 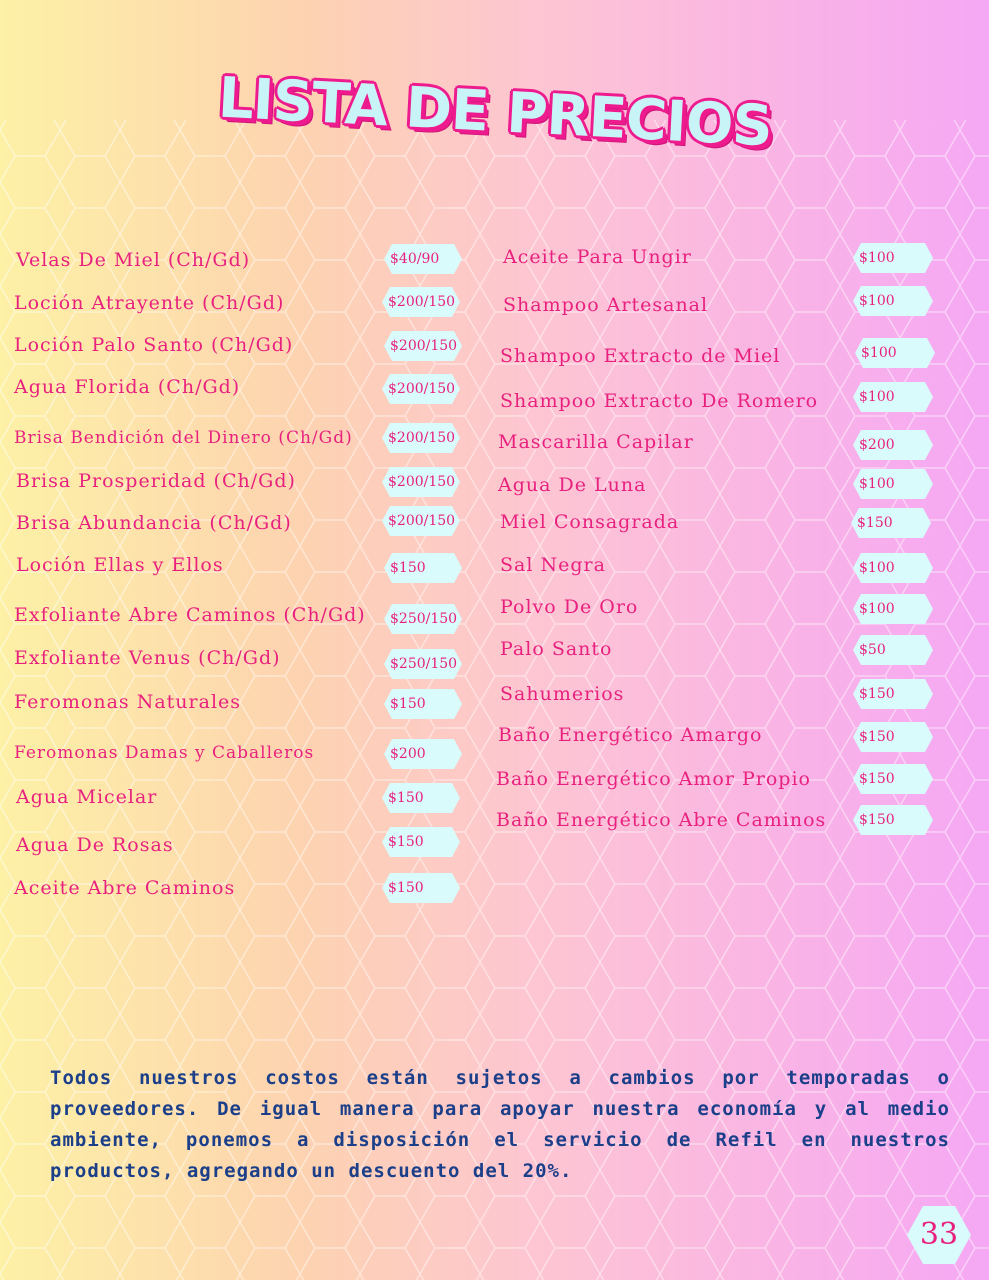 I want to click on list-item-name: Miel Consagrada, so click(x=590, y=522).